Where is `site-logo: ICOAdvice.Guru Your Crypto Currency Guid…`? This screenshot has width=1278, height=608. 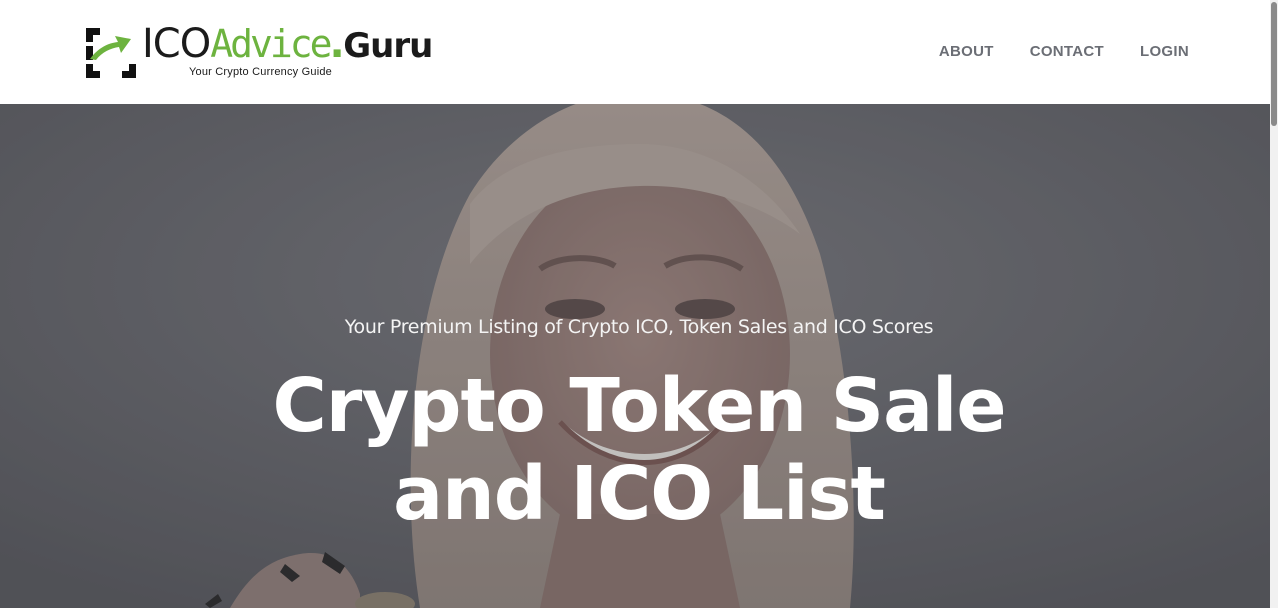
site-logo: ICOAdvice.Guru Your Crypto Currency Guid… is located at coordinates (258, 53).